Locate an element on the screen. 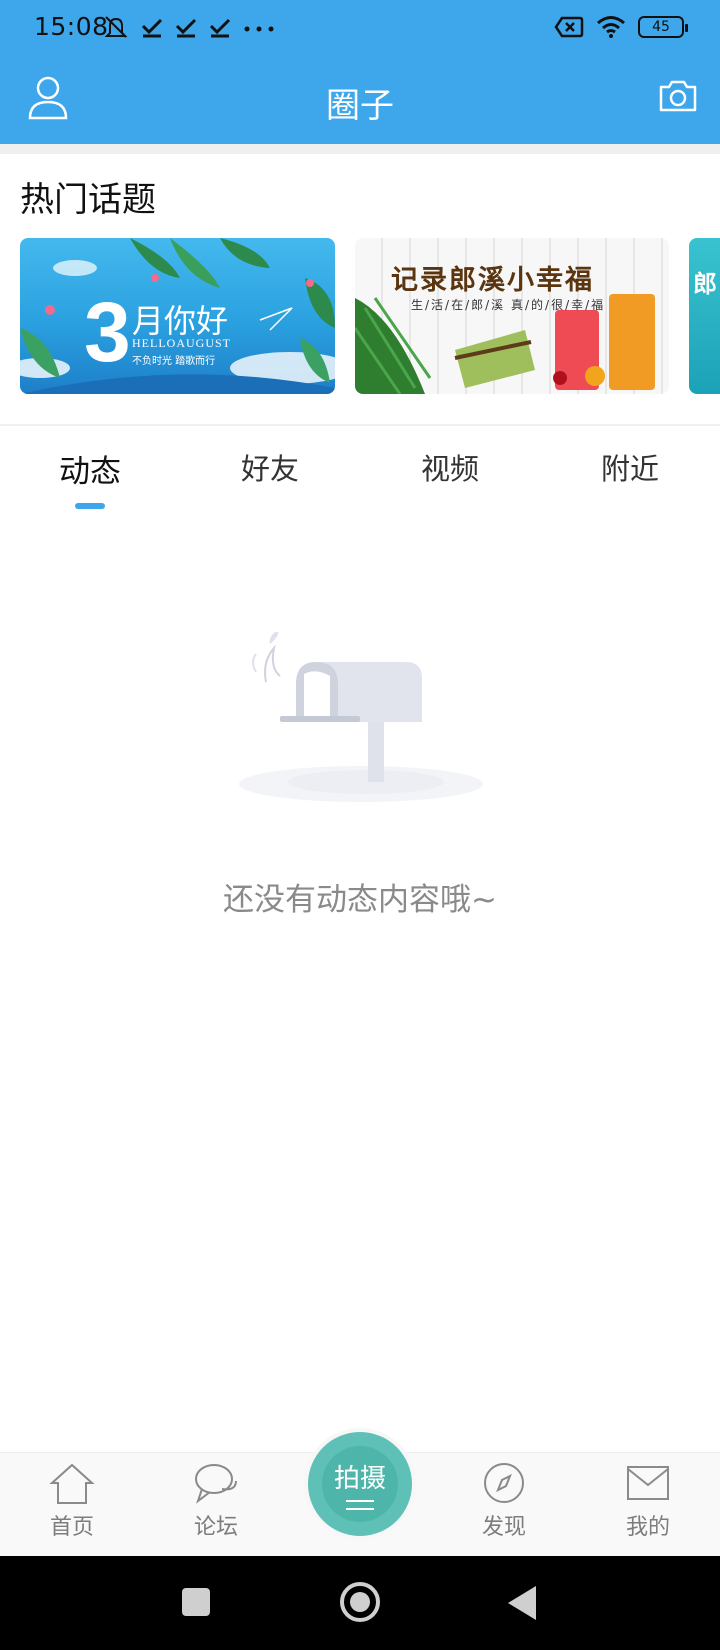  status-right-icons: 45 is located at coordinates (621, 27).